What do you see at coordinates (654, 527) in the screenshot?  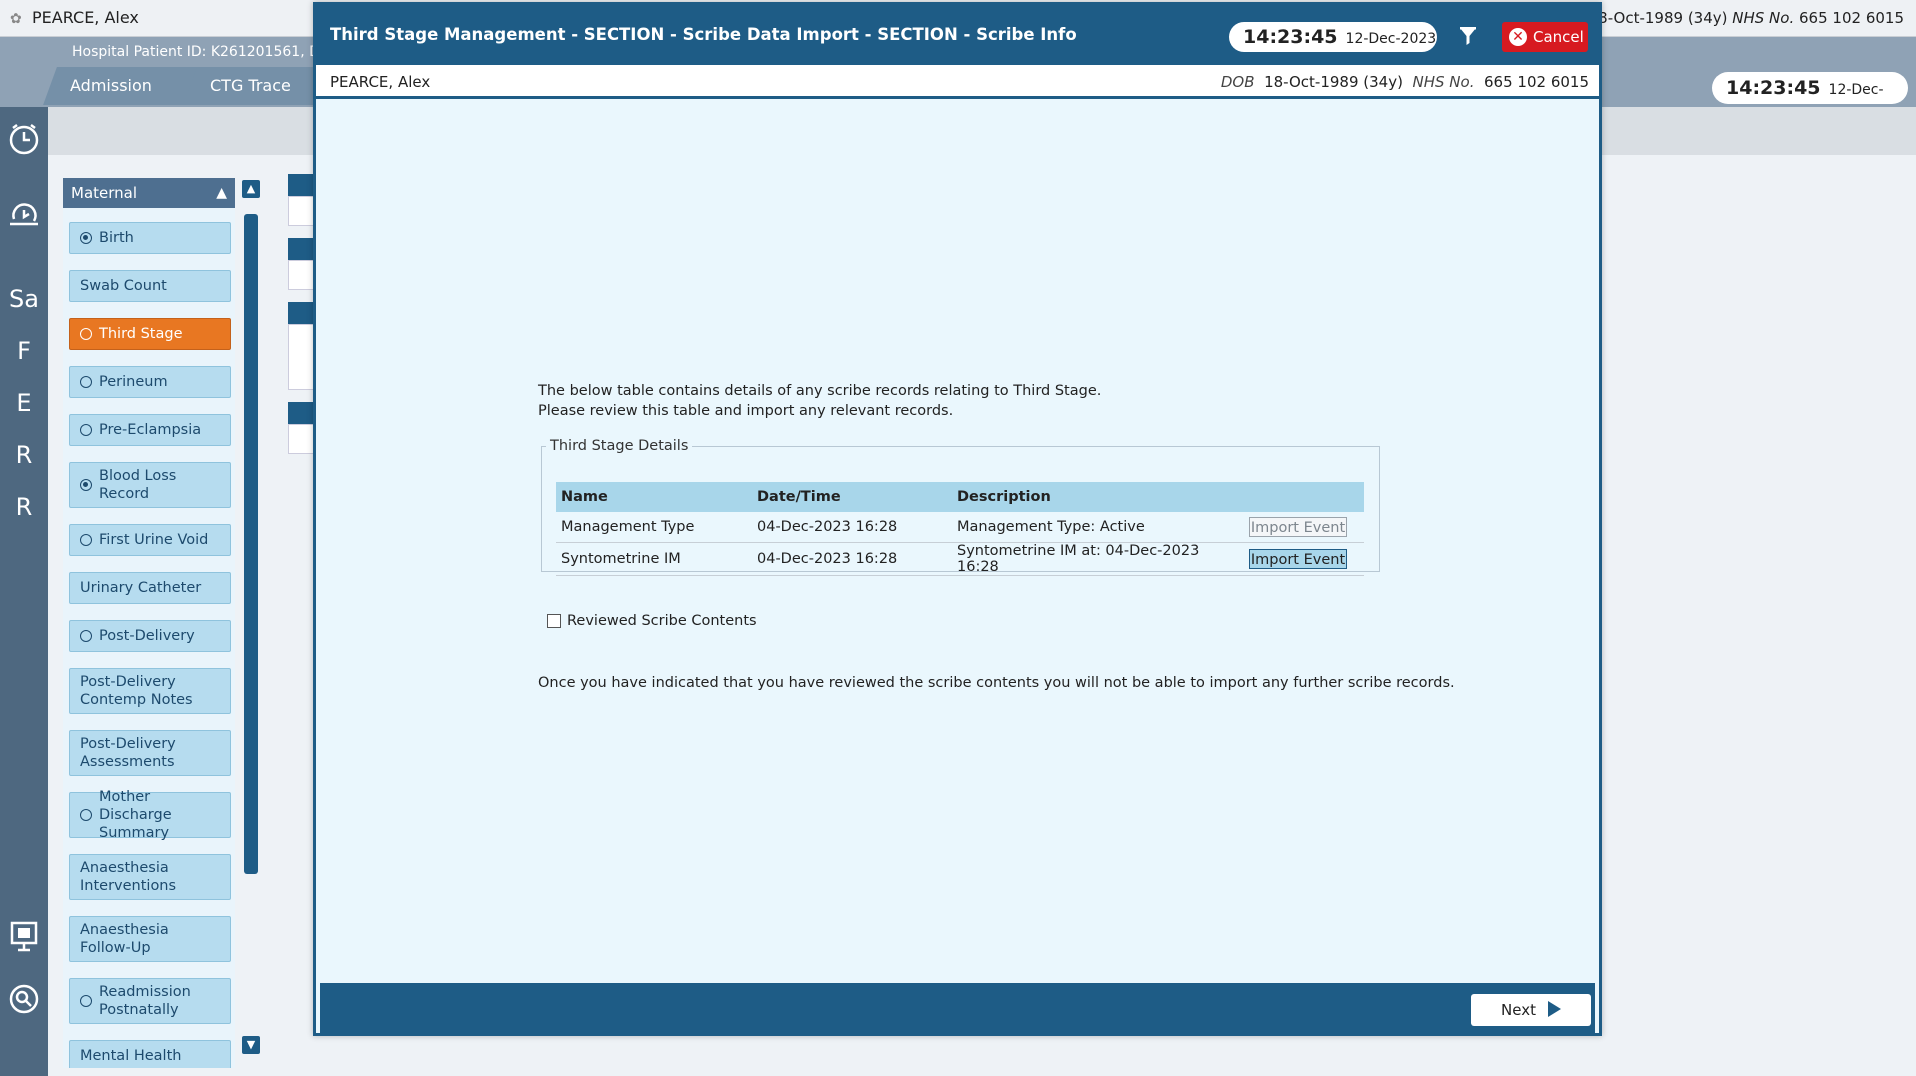 I see `cell-name: Management Type` at bounding box center [654, 527].